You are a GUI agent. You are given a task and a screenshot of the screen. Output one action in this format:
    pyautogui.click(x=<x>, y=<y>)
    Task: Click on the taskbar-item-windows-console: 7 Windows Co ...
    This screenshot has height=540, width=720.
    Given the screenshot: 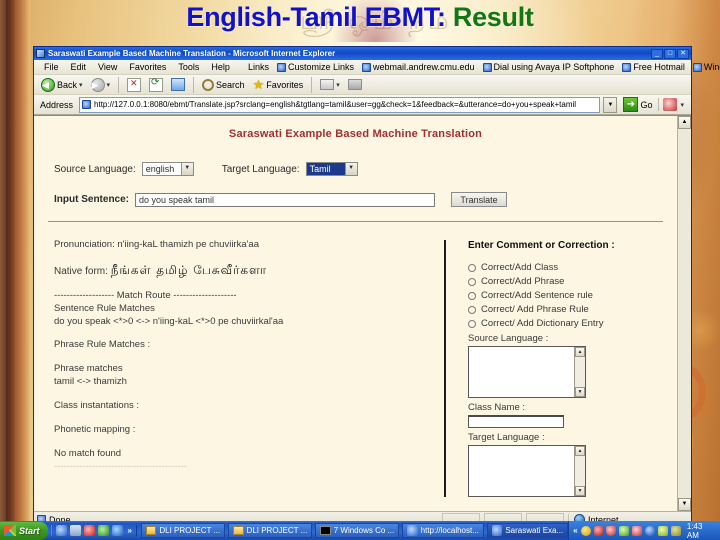 What is the action you would take?
    pyautogui.click(x=357, y=530)
    